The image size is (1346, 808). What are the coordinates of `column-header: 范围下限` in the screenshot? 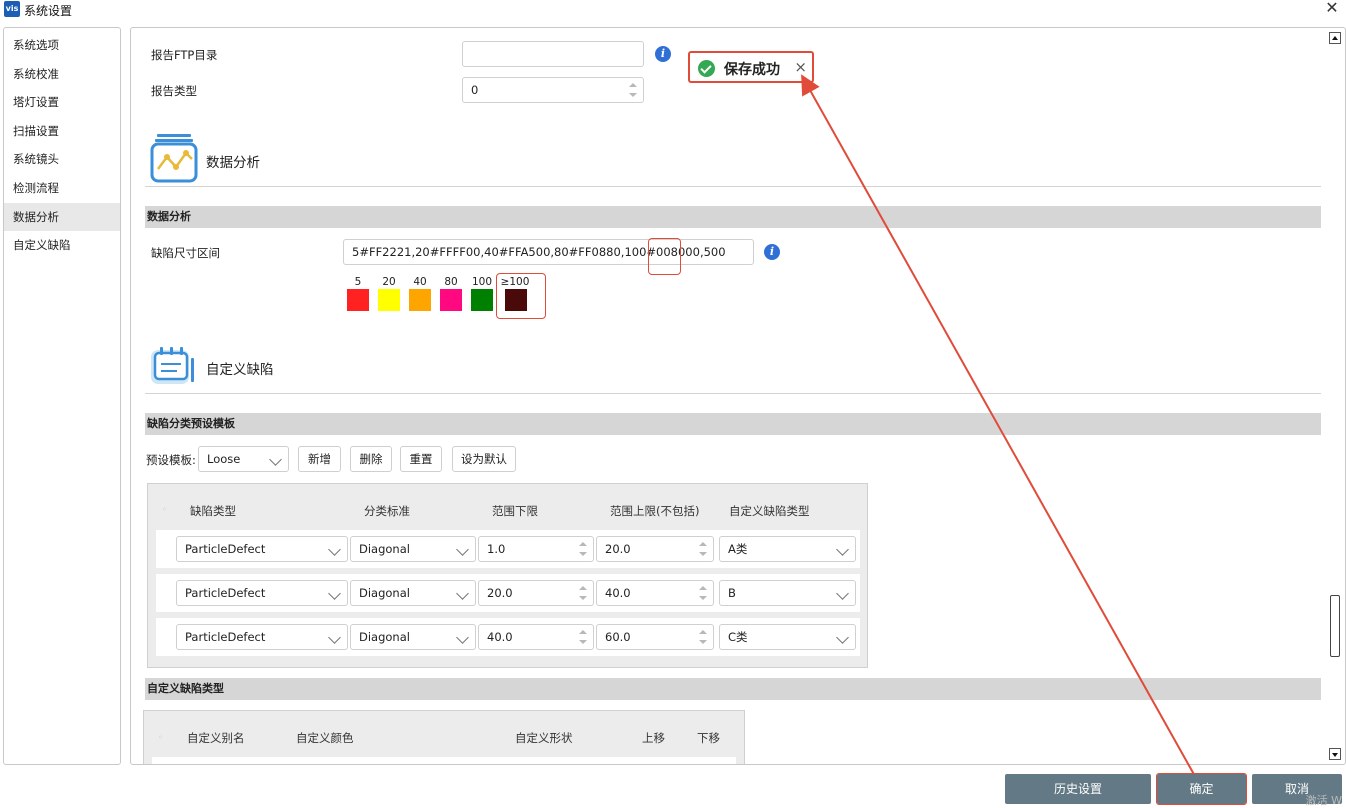 It's located at (515, 511).